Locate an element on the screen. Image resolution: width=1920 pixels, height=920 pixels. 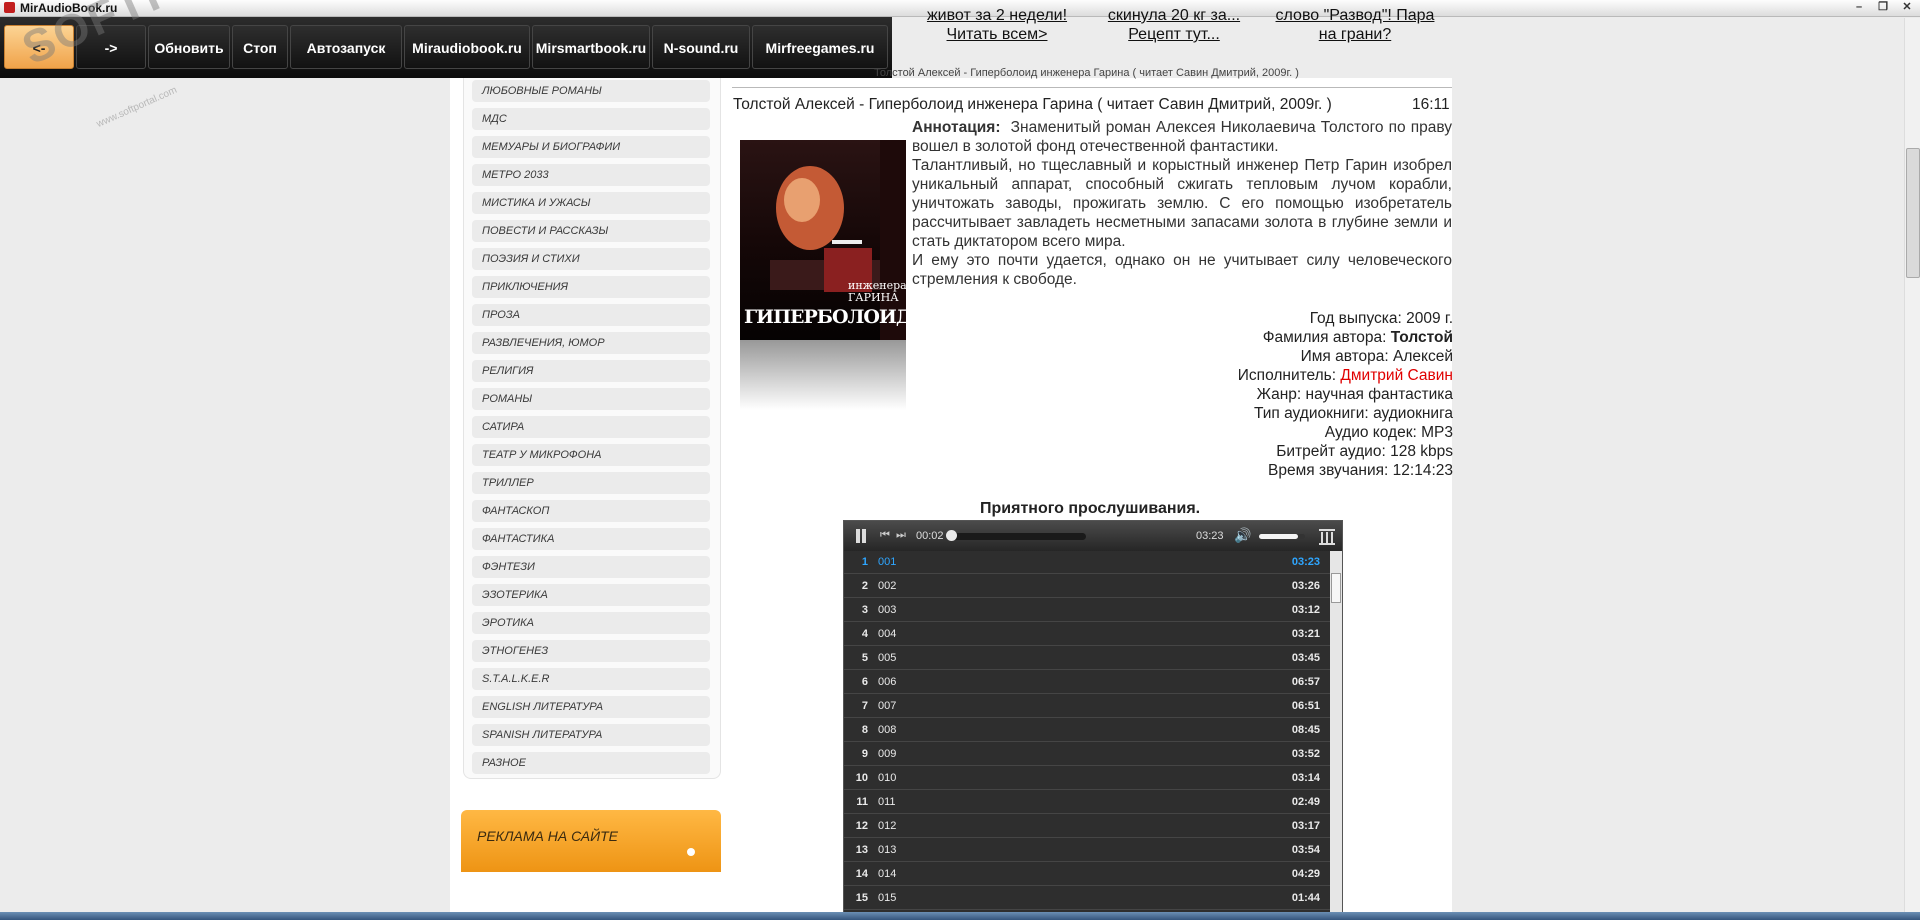
sidebar-category-item: РЕЛИГИЯ is located at coordinates (591, 371).